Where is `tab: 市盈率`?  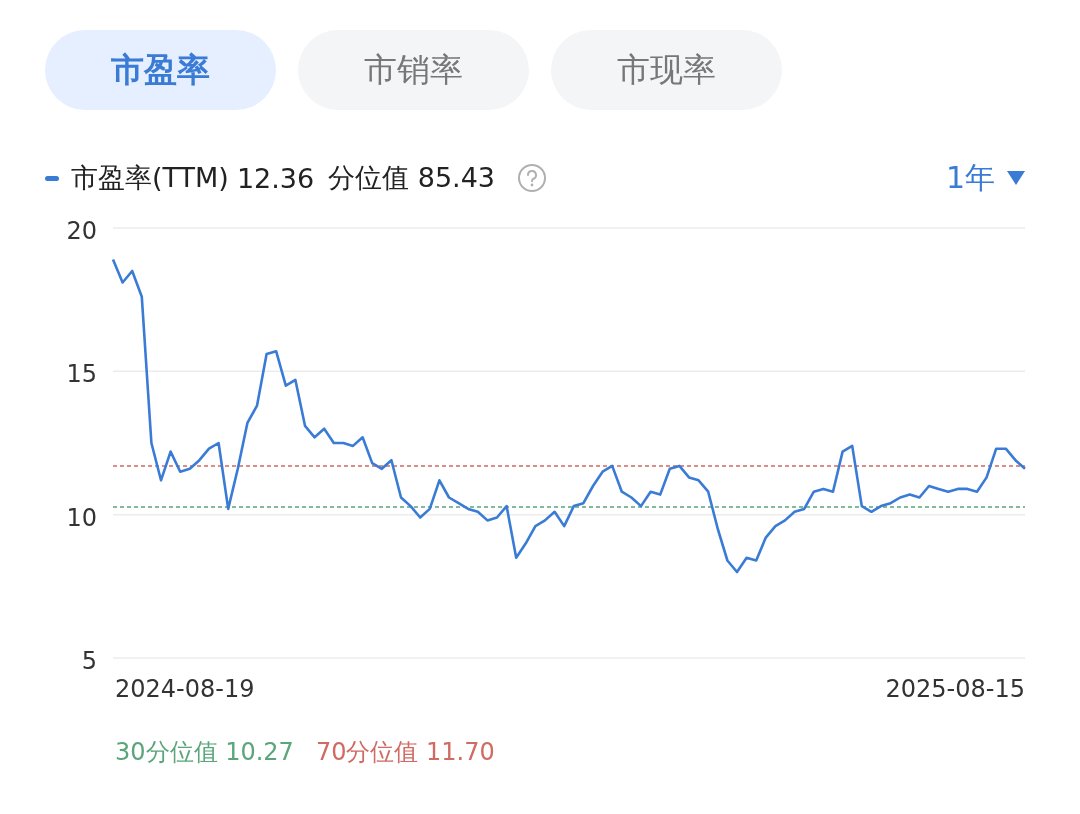
tab: 市盈率 is located at coordinates (160, 70).